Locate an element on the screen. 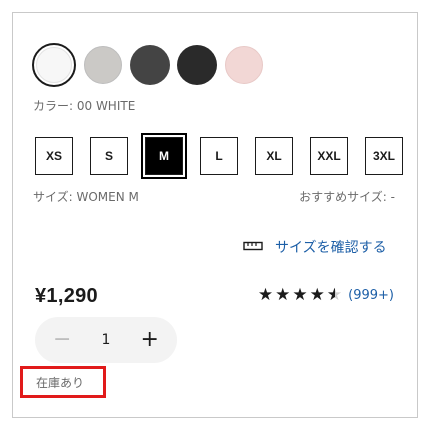 The image size is (439, 438). size-check-label: サイズを確認する is located at coordinates (331, 248).